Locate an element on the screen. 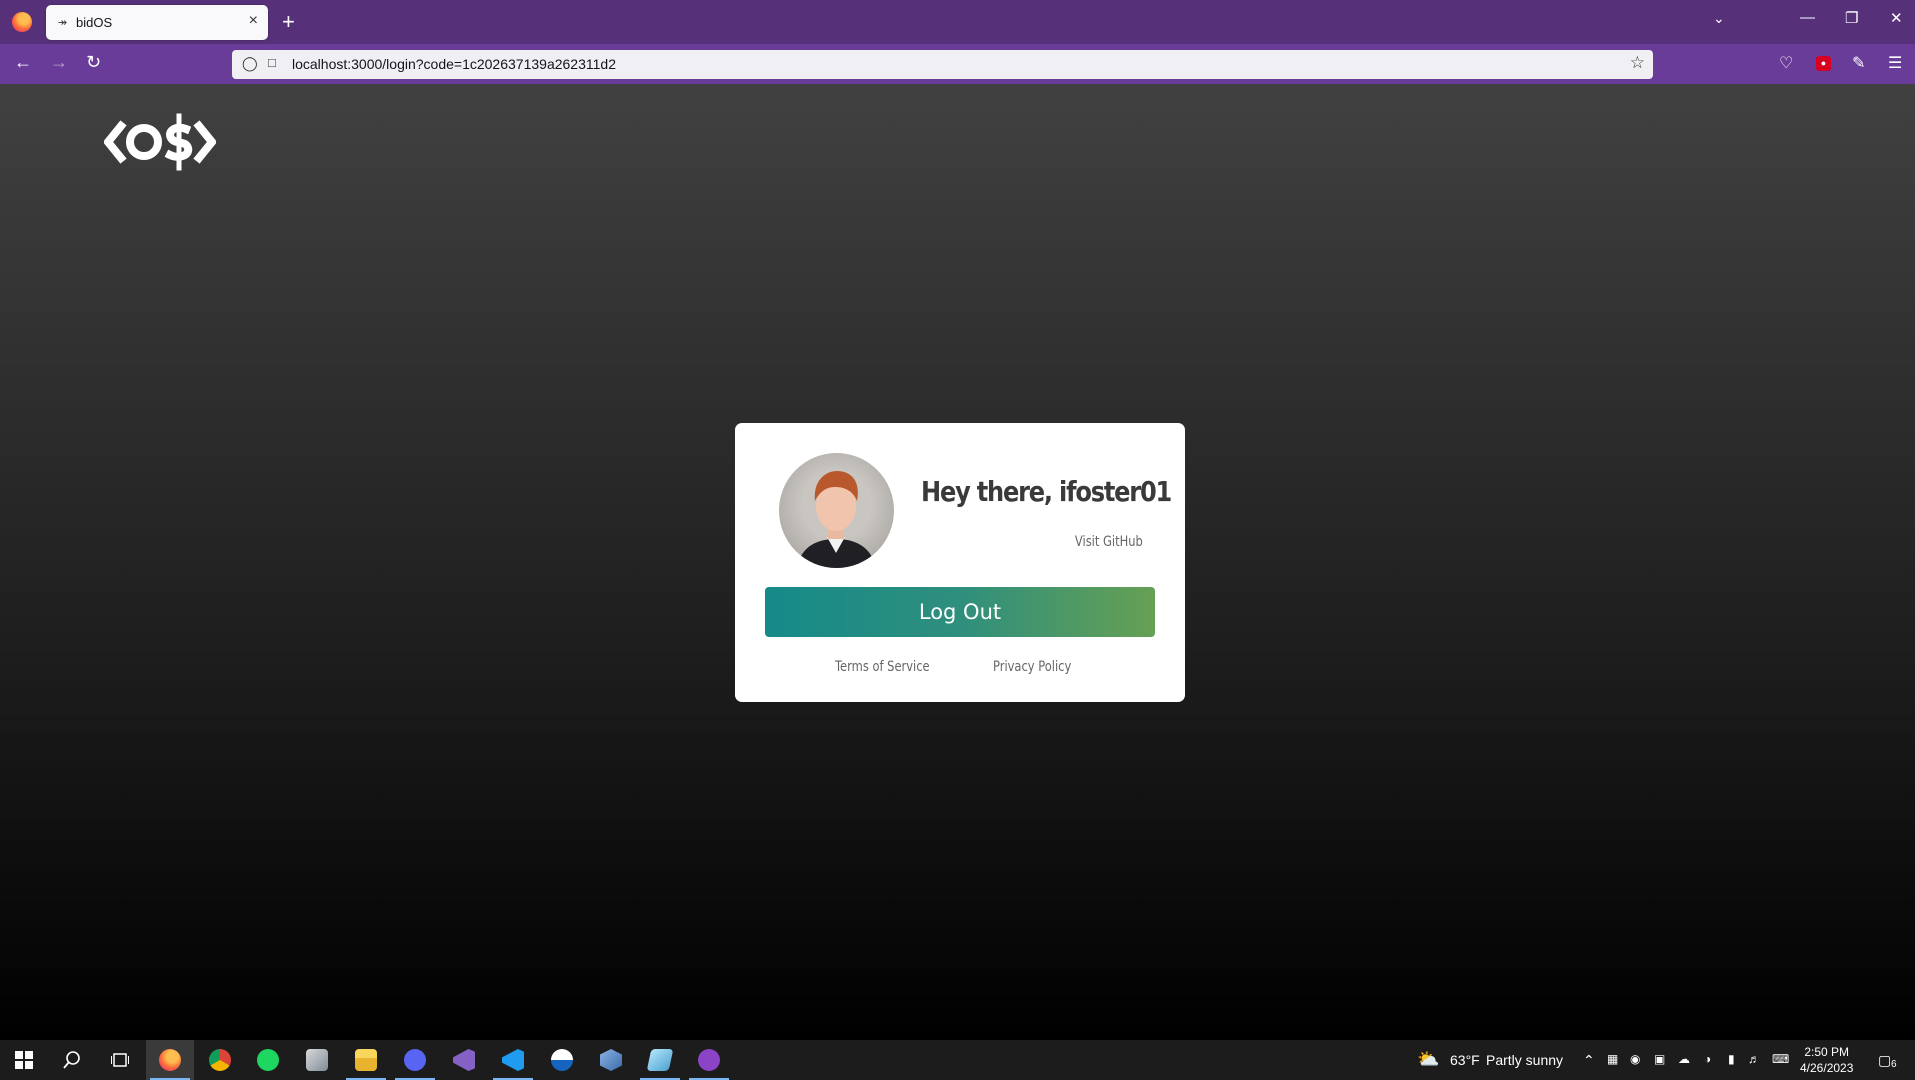 The width and height of the screenshot is (1915, 1080). bidos-logo is located at coordinates (160, 144).